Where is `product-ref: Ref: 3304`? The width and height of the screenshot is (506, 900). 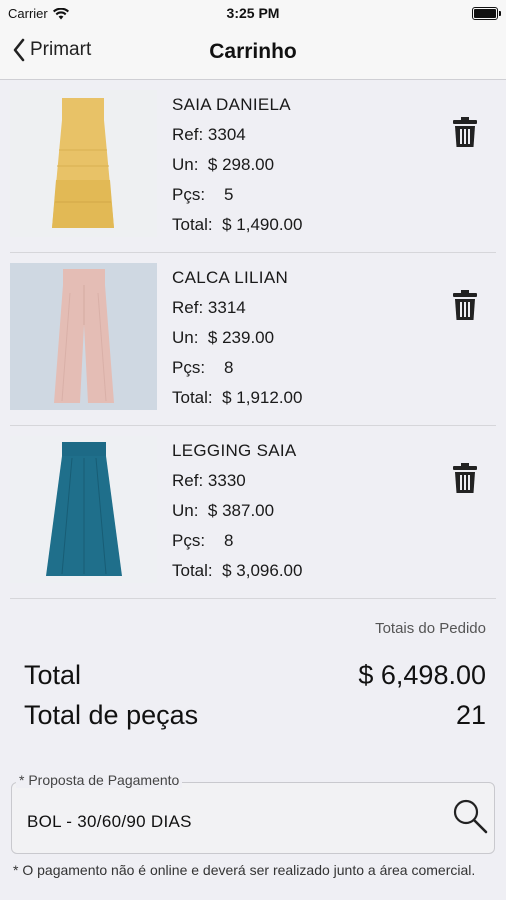 product-ref: Ref: 3304 is located at coordinates (237, 135).